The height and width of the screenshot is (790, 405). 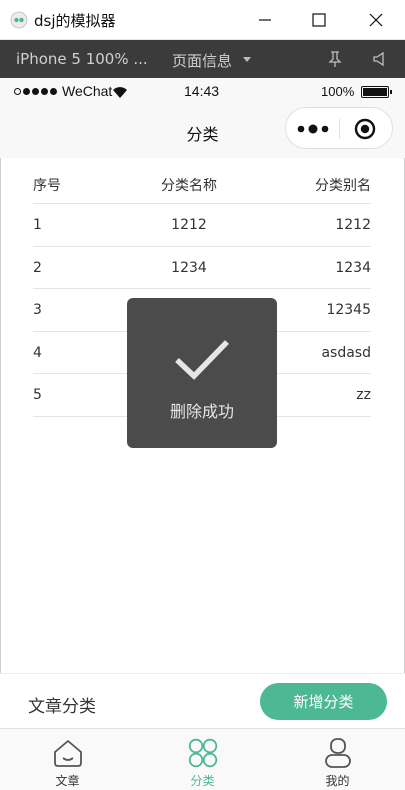 I want to click on close-mini-program-icon, so click(x=365, y=129).